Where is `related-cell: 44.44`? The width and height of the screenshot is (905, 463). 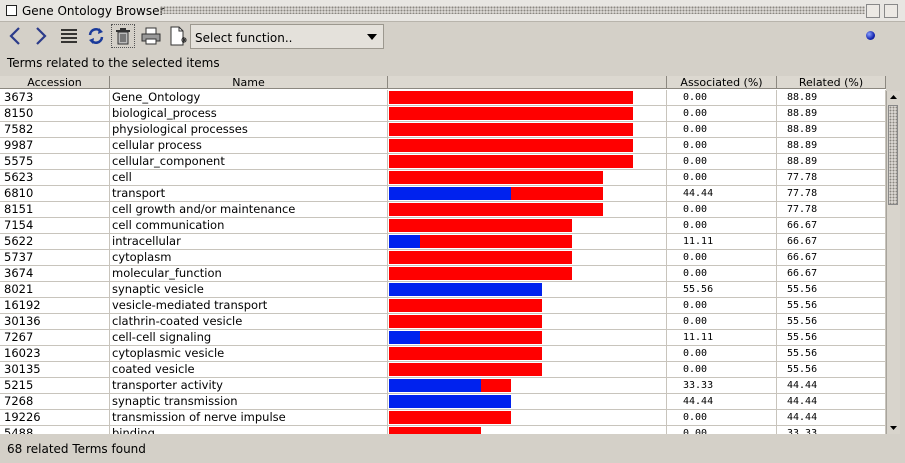
related-cell: 44.44 is located at coordinates (831, 418).